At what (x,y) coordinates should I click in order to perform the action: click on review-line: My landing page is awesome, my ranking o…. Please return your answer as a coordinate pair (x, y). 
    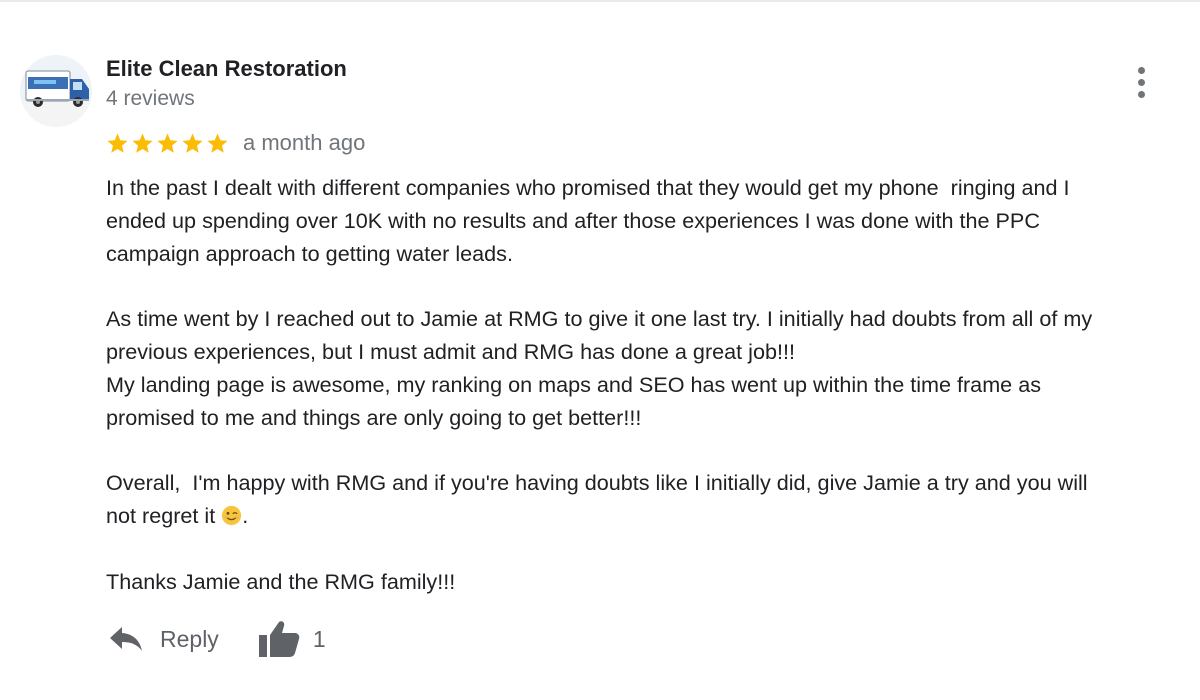
    Looking at the image, I should click on (573, 384).